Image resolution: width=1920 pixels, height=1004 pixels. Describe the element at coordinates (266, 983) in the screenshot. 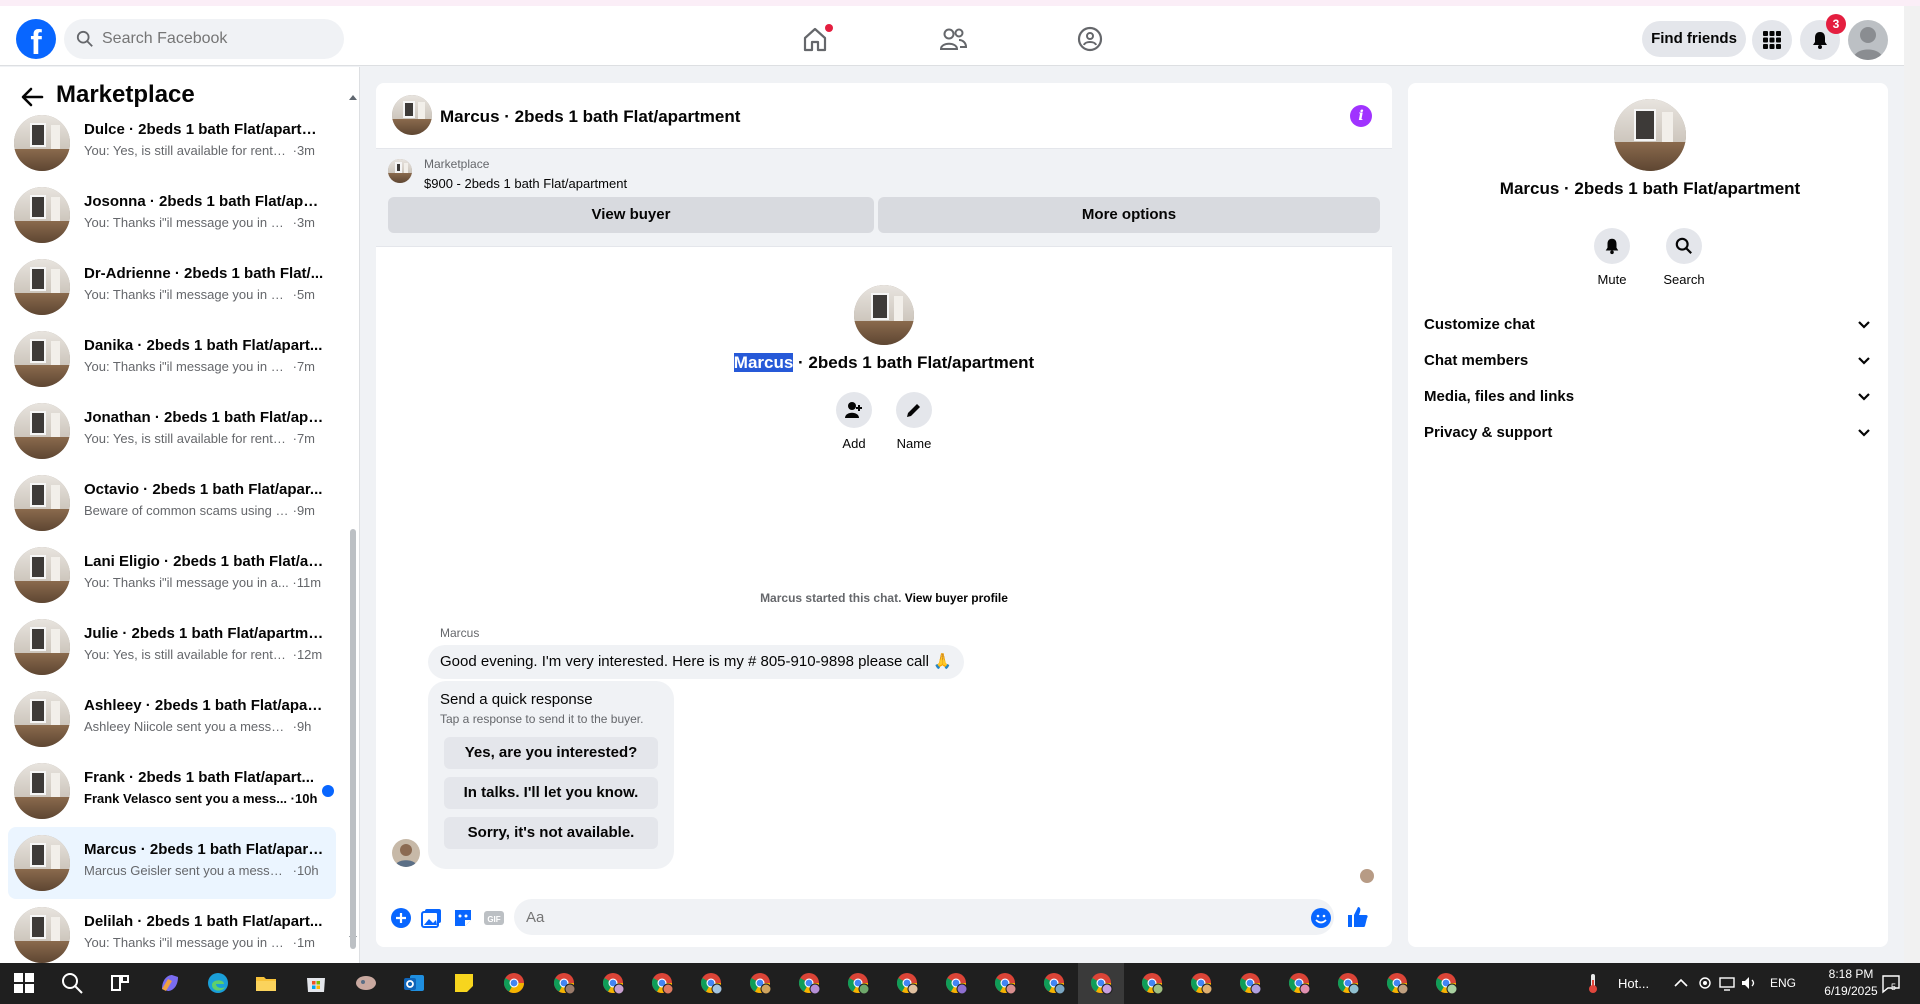

I see `file-explorer-icon` at that location.